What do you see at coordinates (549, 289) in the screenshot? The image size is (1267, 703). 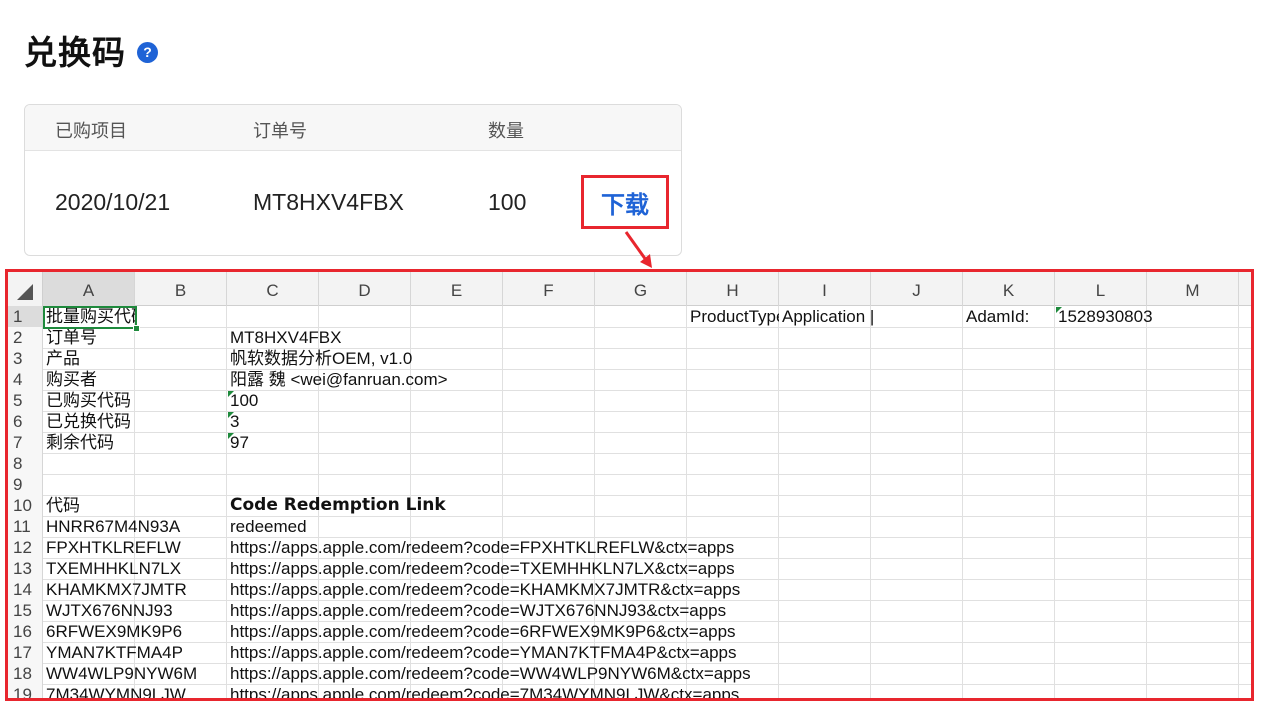 I see `column-header-F: F` at bounding box center [549, 289].